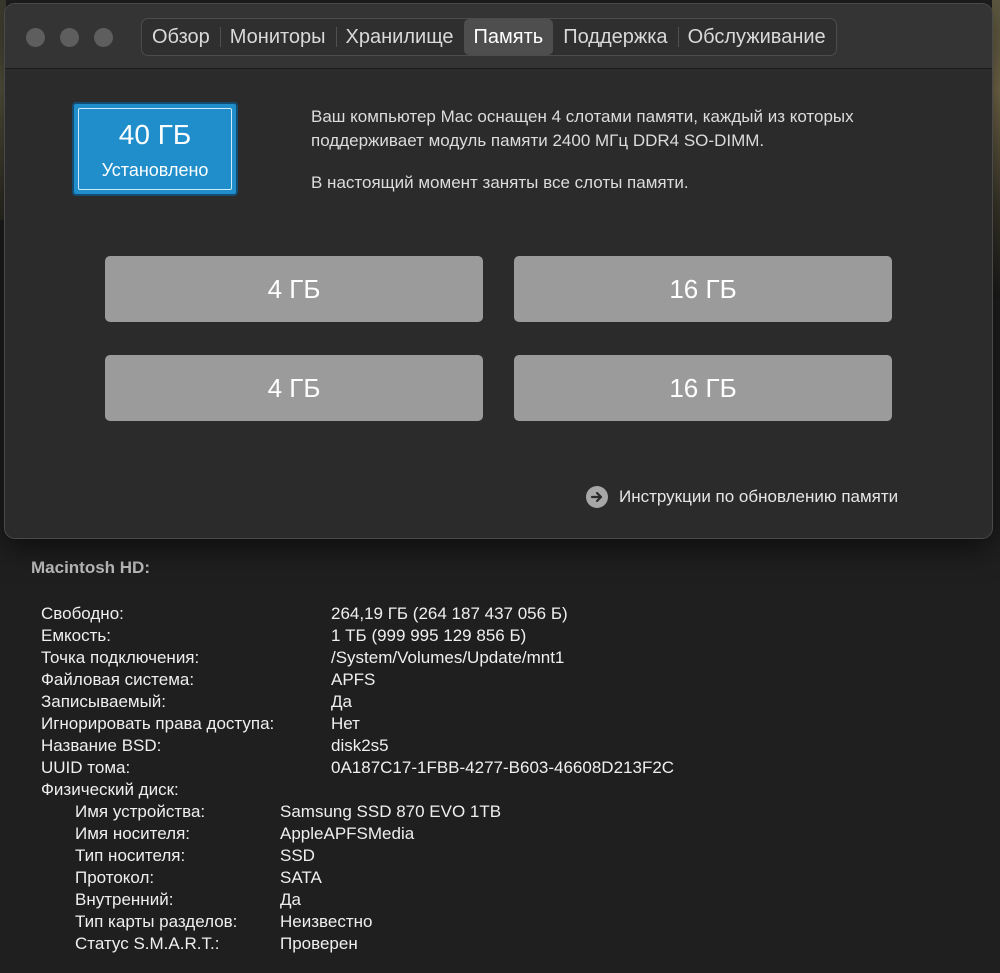 Image resolution: width=1000 pixels, height=973 pixels. Describe the element at coordinates (294, 388) in the screenshot. I see `memory-slot-3: 4 ГБ` at that location.